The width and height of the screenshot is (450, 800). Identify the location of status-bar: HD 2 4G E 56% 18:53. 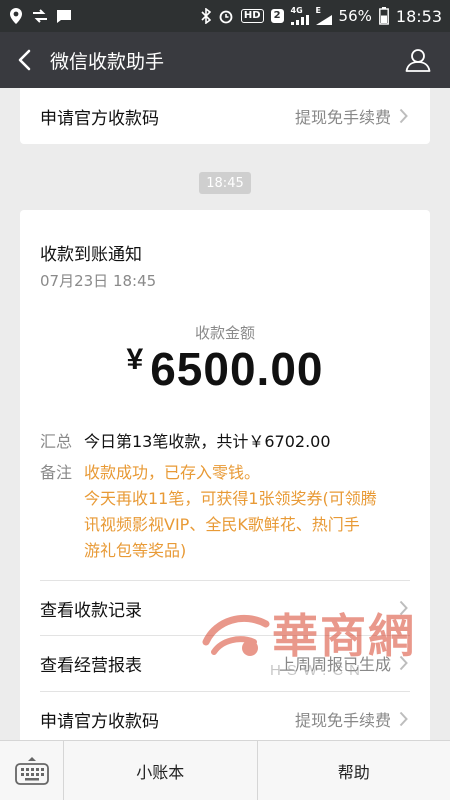
(225, 16).